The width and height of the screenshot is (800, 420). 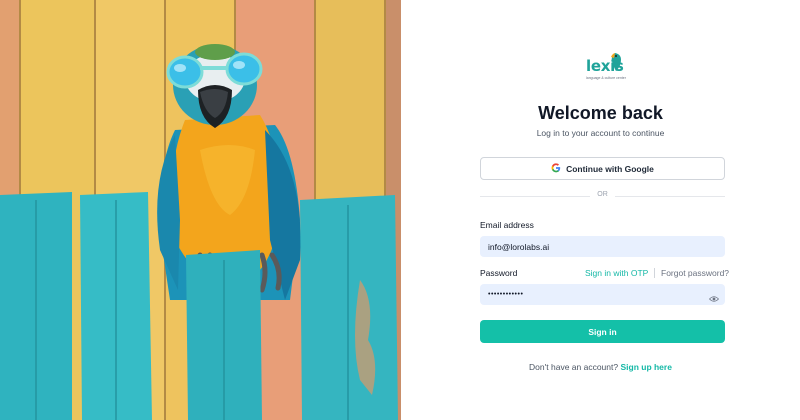 What do you see at coordinates (506, 294) in the screenshot?
I see `password-value: ••••••••••••` at bounding box center [506, 294].